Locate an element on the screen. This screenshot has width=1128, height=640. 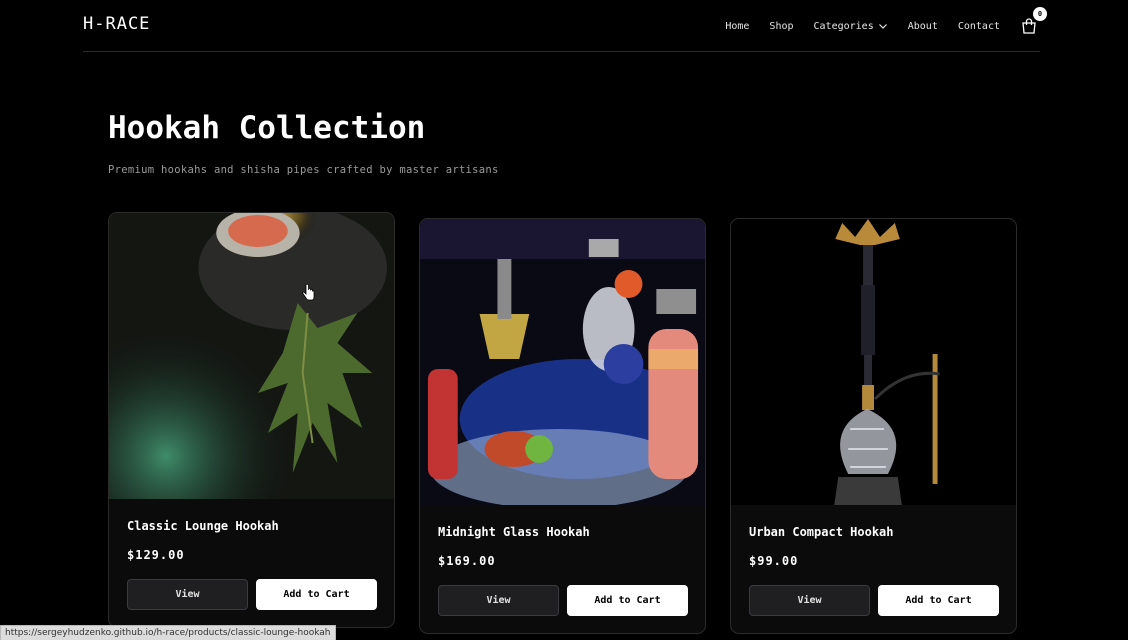
chevron-down-icon is located at coordinates (882, 26).